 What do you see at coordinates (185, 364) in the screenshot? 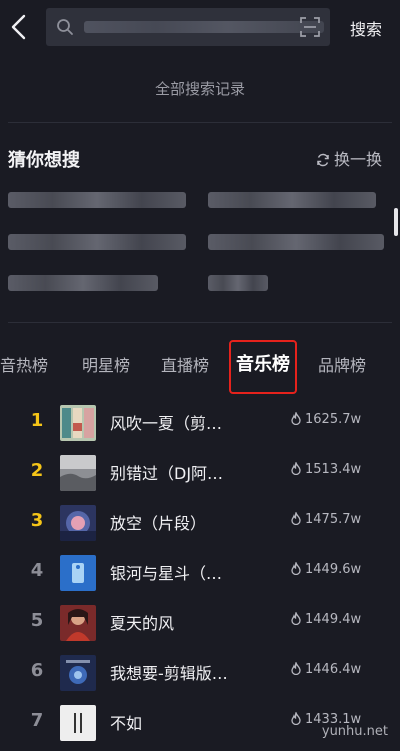
I see `tab-live: 直播榜` at bounding box center [185, 364].